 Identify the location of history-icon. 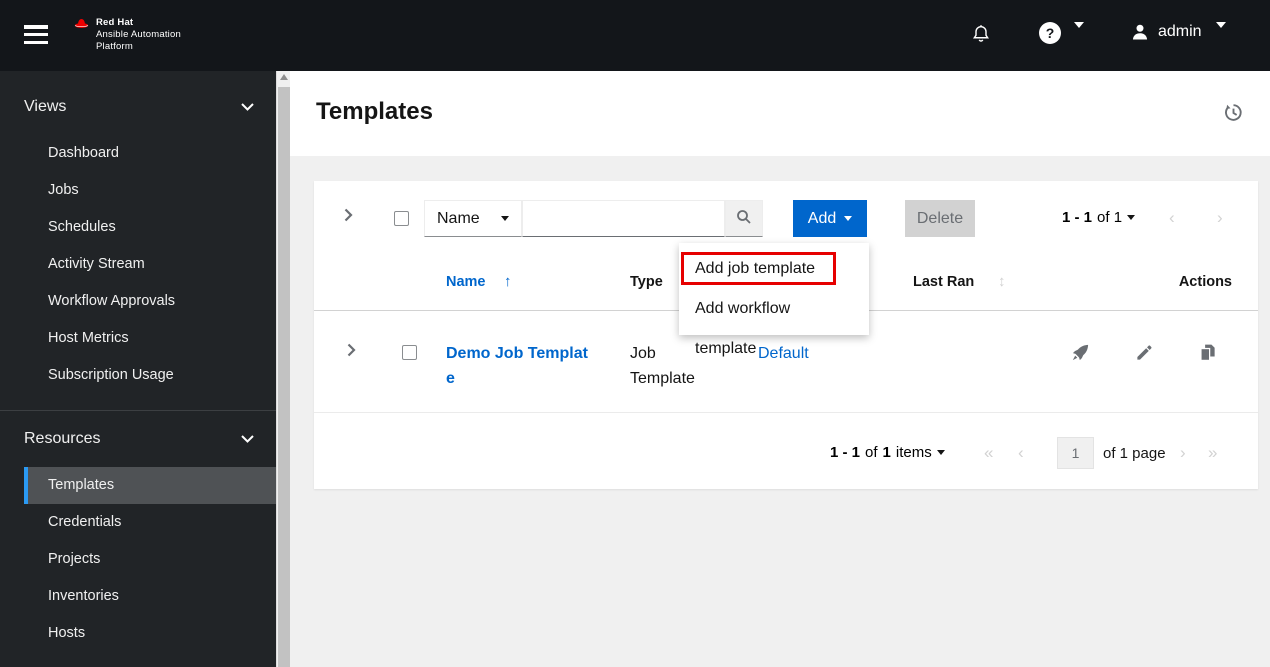
(1233, 114).